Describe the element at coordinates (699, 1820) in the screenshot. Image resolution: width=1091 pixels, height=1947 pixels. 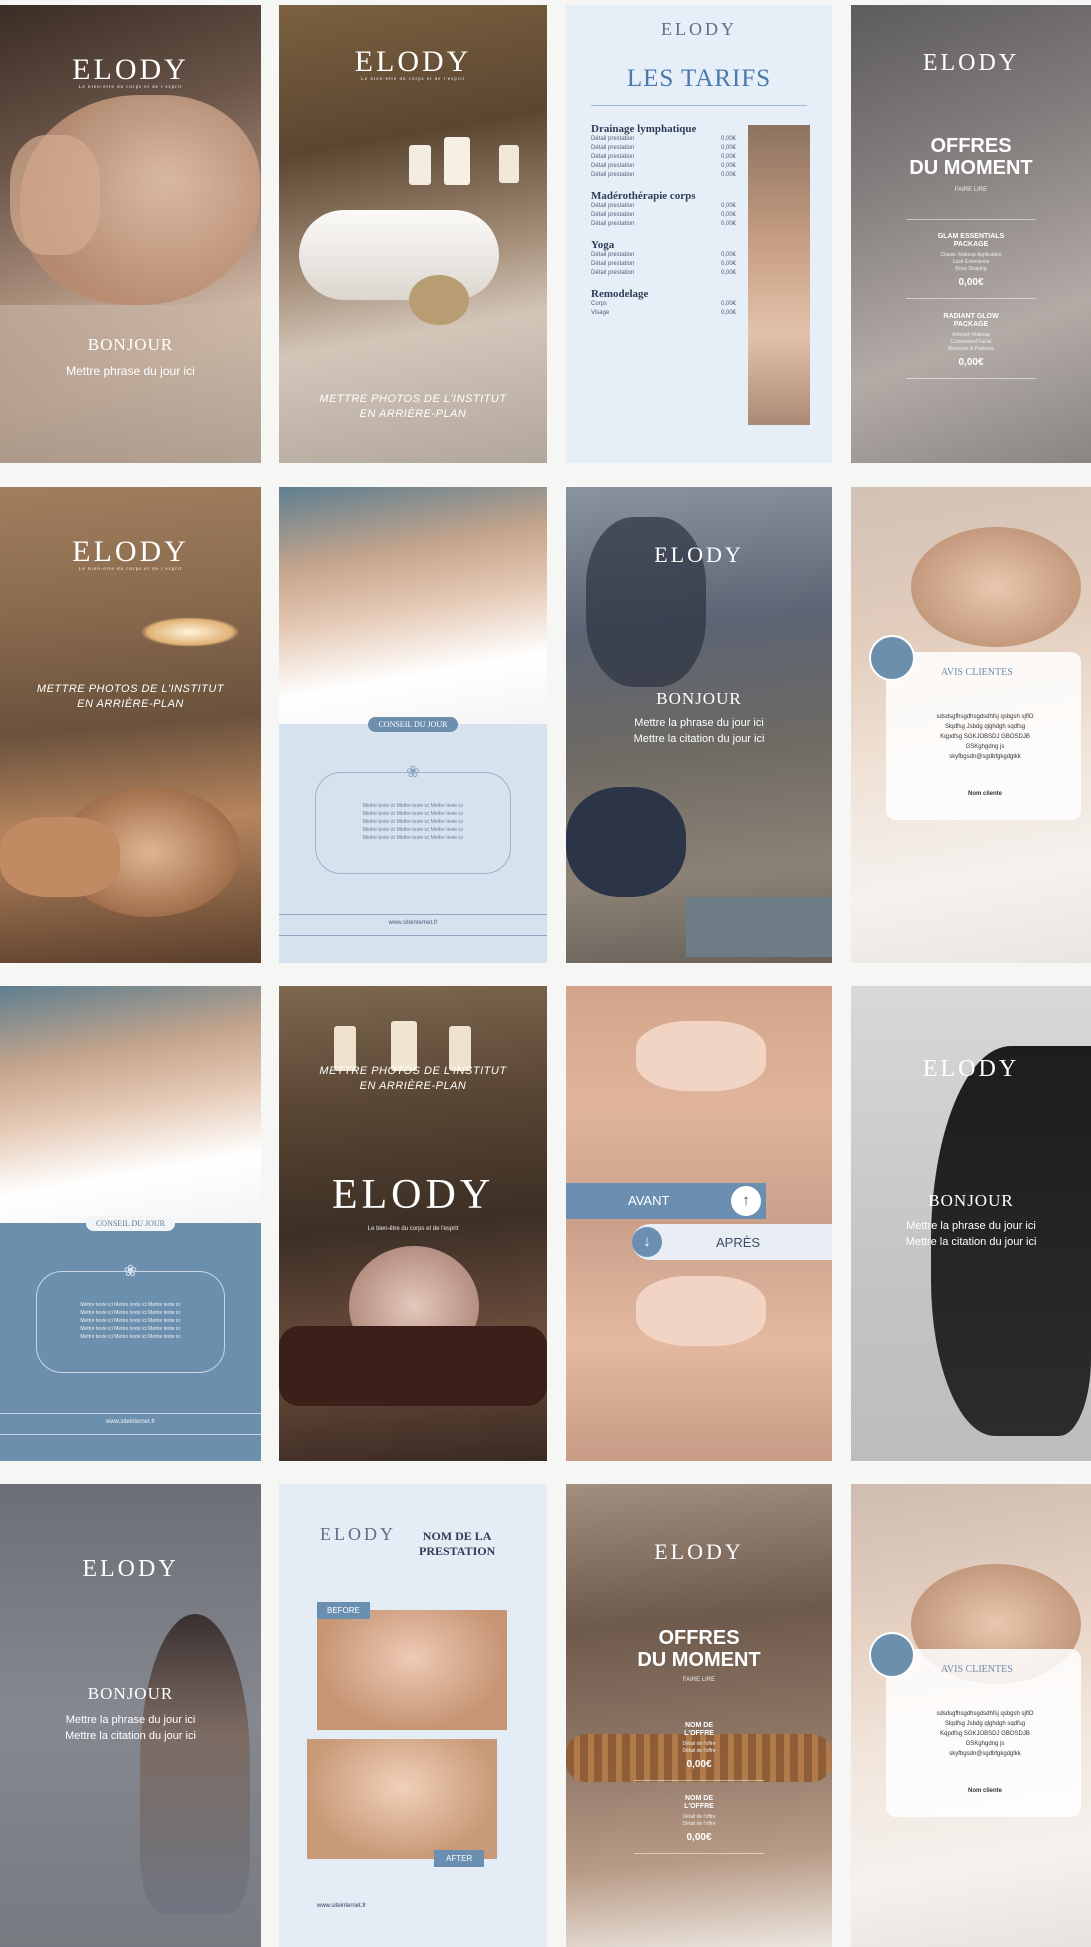
I see `offer-details: Détail de l'offre Détail de l'offre` at that location.